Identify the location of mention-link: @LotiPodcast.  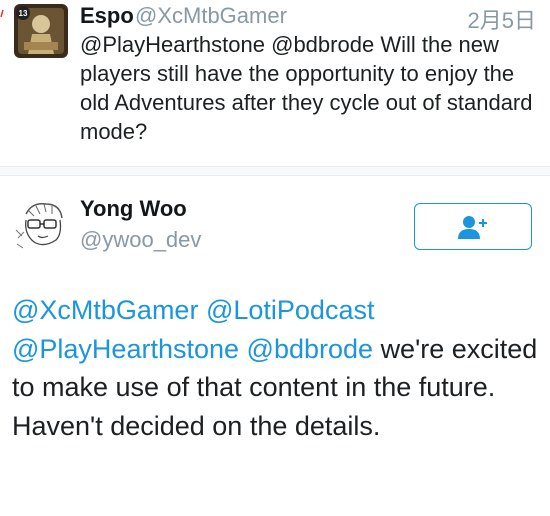
(290, 310).